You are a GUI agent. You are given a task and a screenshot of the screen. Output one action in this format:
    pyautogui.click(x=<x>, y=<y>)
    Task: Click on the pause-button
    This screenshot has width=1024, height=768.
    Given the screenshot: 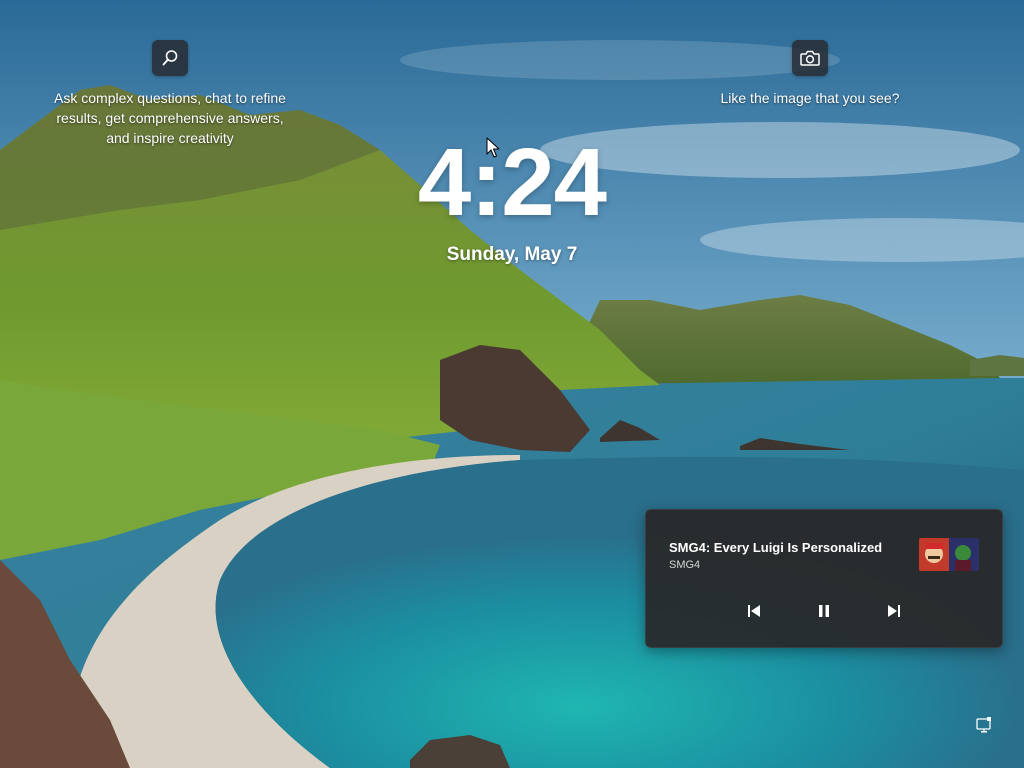 What is the action you would take?
    pyautogui.click(x=824, y=611)
    